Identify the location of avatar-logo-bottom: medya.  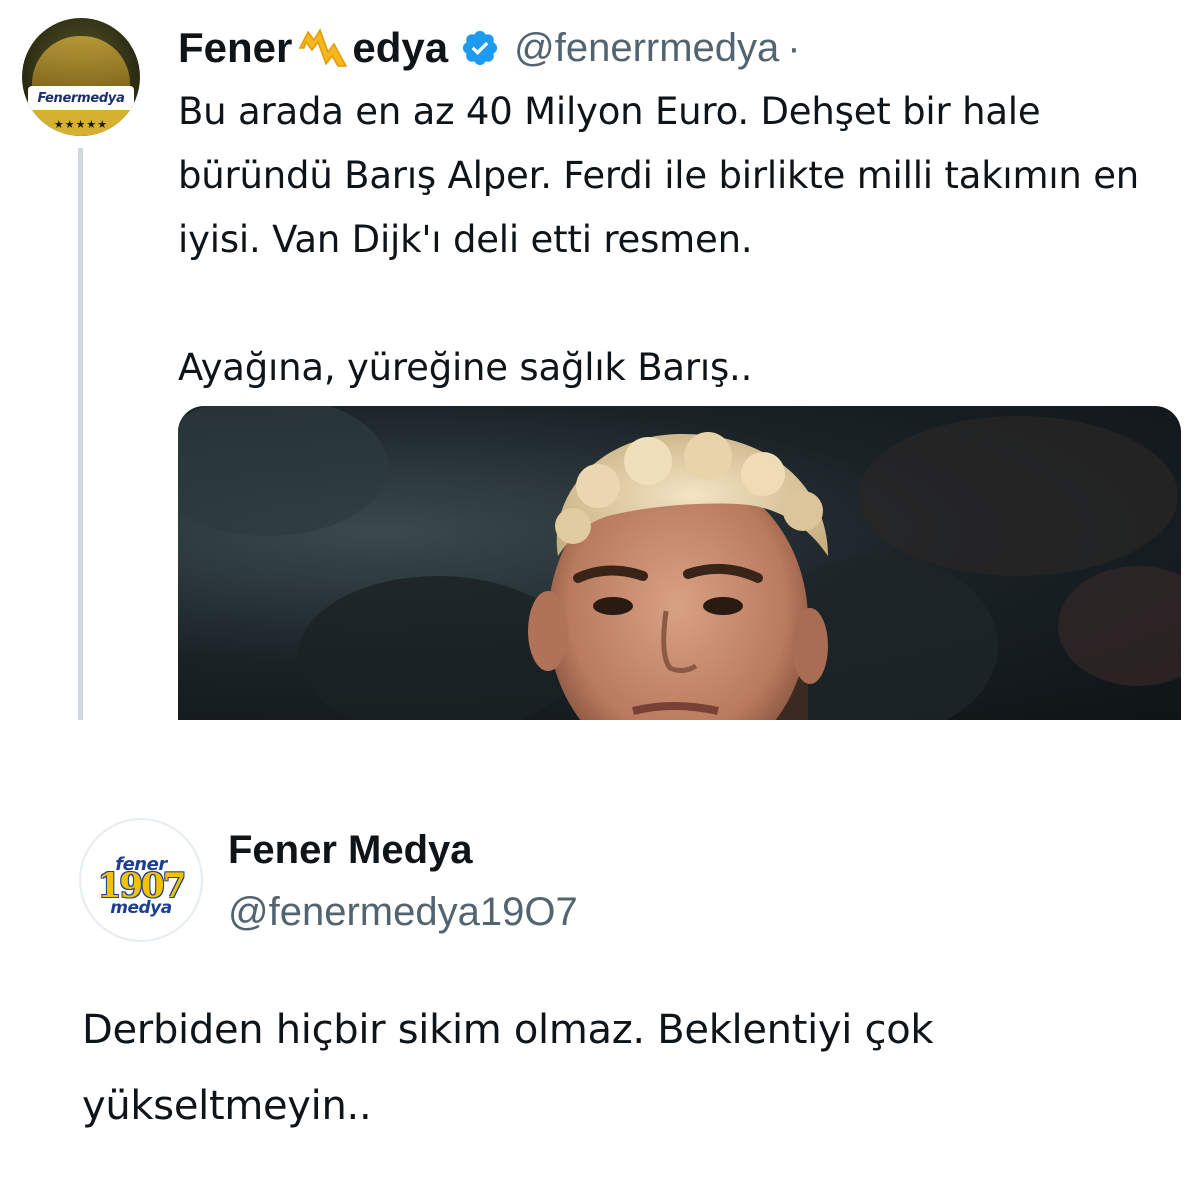
(141, 908).